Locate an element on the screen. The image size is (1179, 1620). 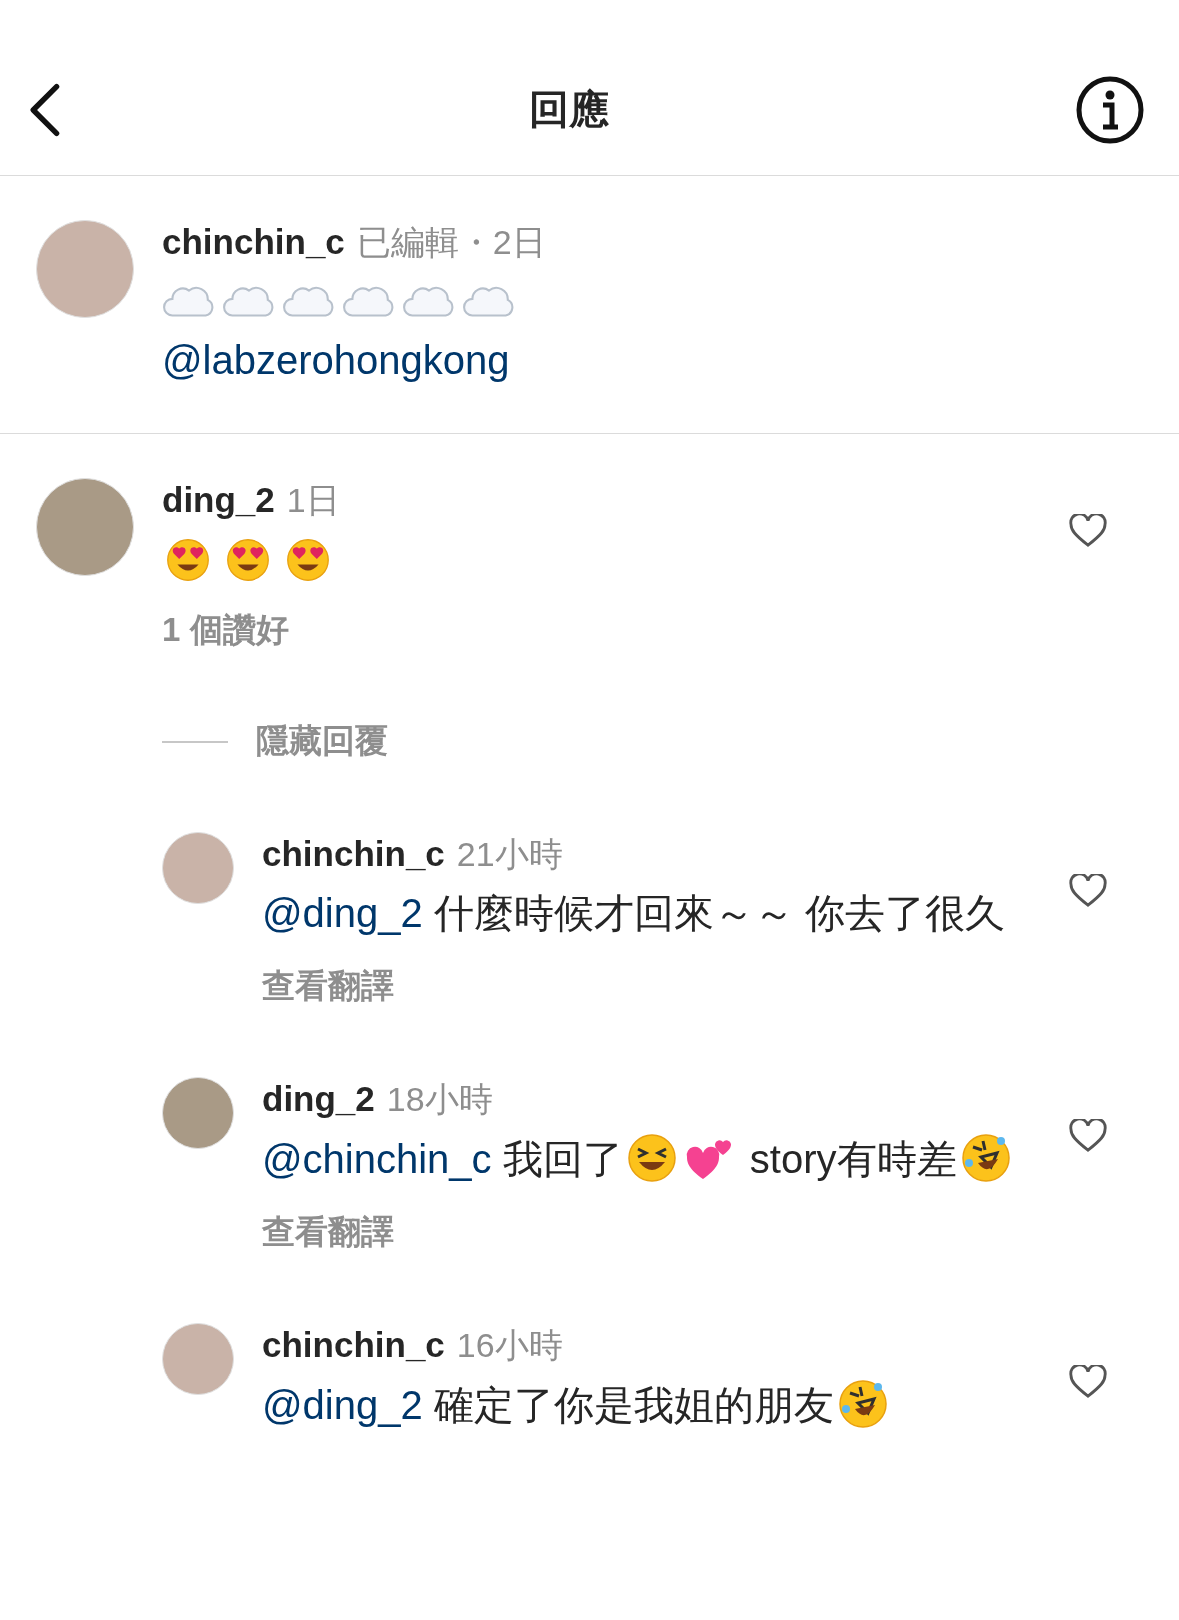
laughing-face-icon is located at coordinates (651, 1158).